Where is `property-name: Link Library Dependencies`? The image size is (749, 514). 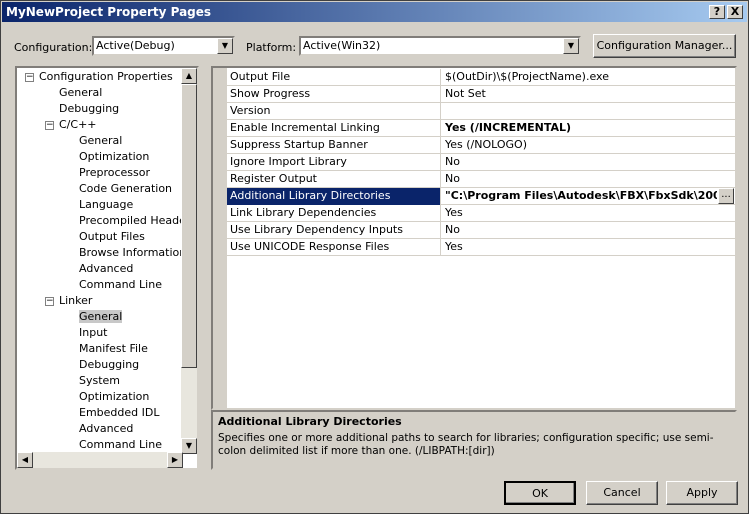 property-name: Link Library Dependencies is located at coordinates (334, 213).